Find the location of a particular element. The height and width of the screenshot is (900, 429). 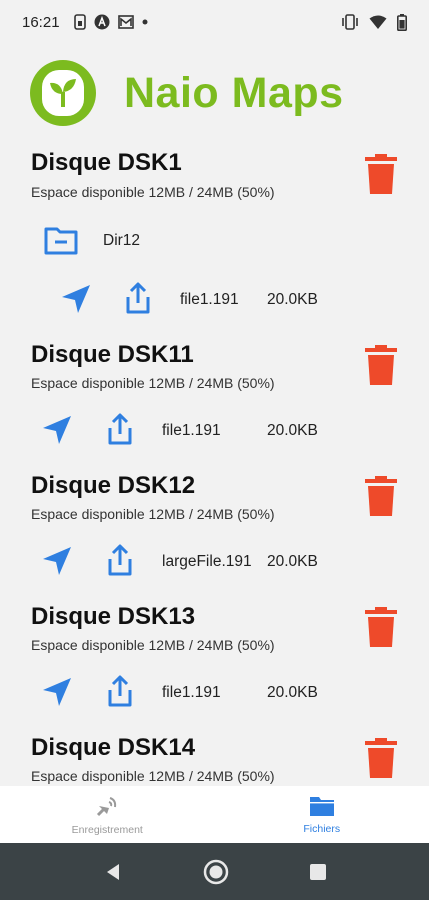

recents-icon is located at coordinates (318, 872).